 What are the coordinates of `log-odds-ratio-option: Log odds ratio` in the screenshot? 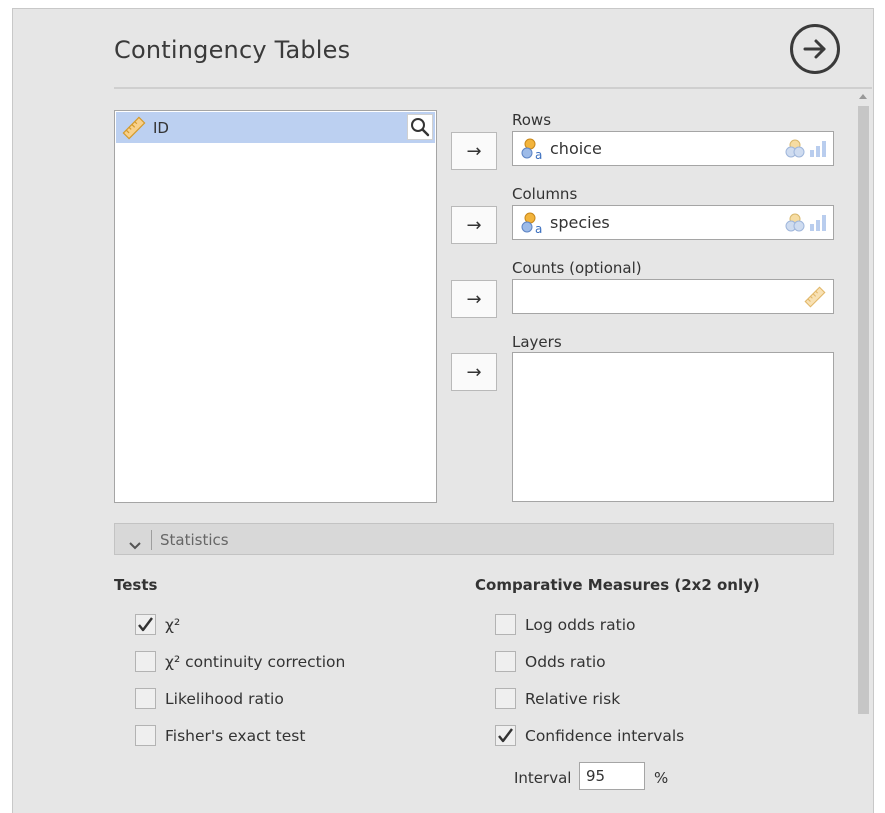 It's located at (565, 624).